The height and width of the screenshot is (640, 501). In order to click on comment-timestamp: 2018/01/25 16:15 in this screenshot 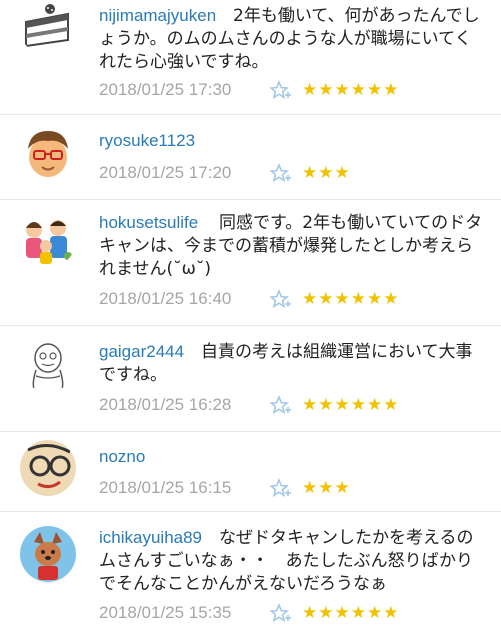, I will do `click(165, 487)`.